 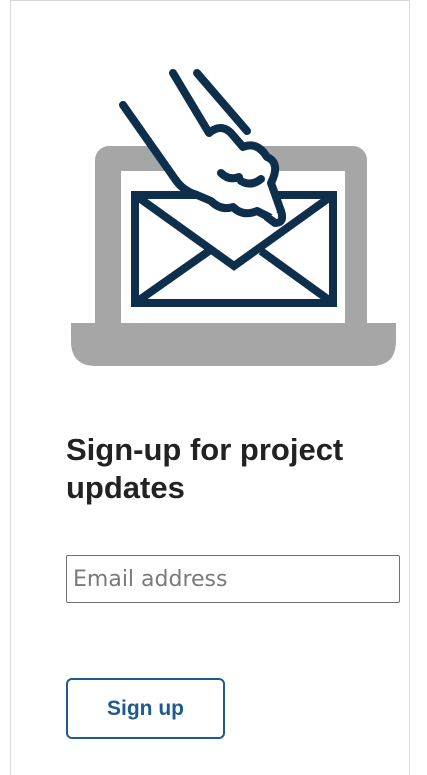 I want to click on signup-button: Sign up, so click(x=145, y=708).